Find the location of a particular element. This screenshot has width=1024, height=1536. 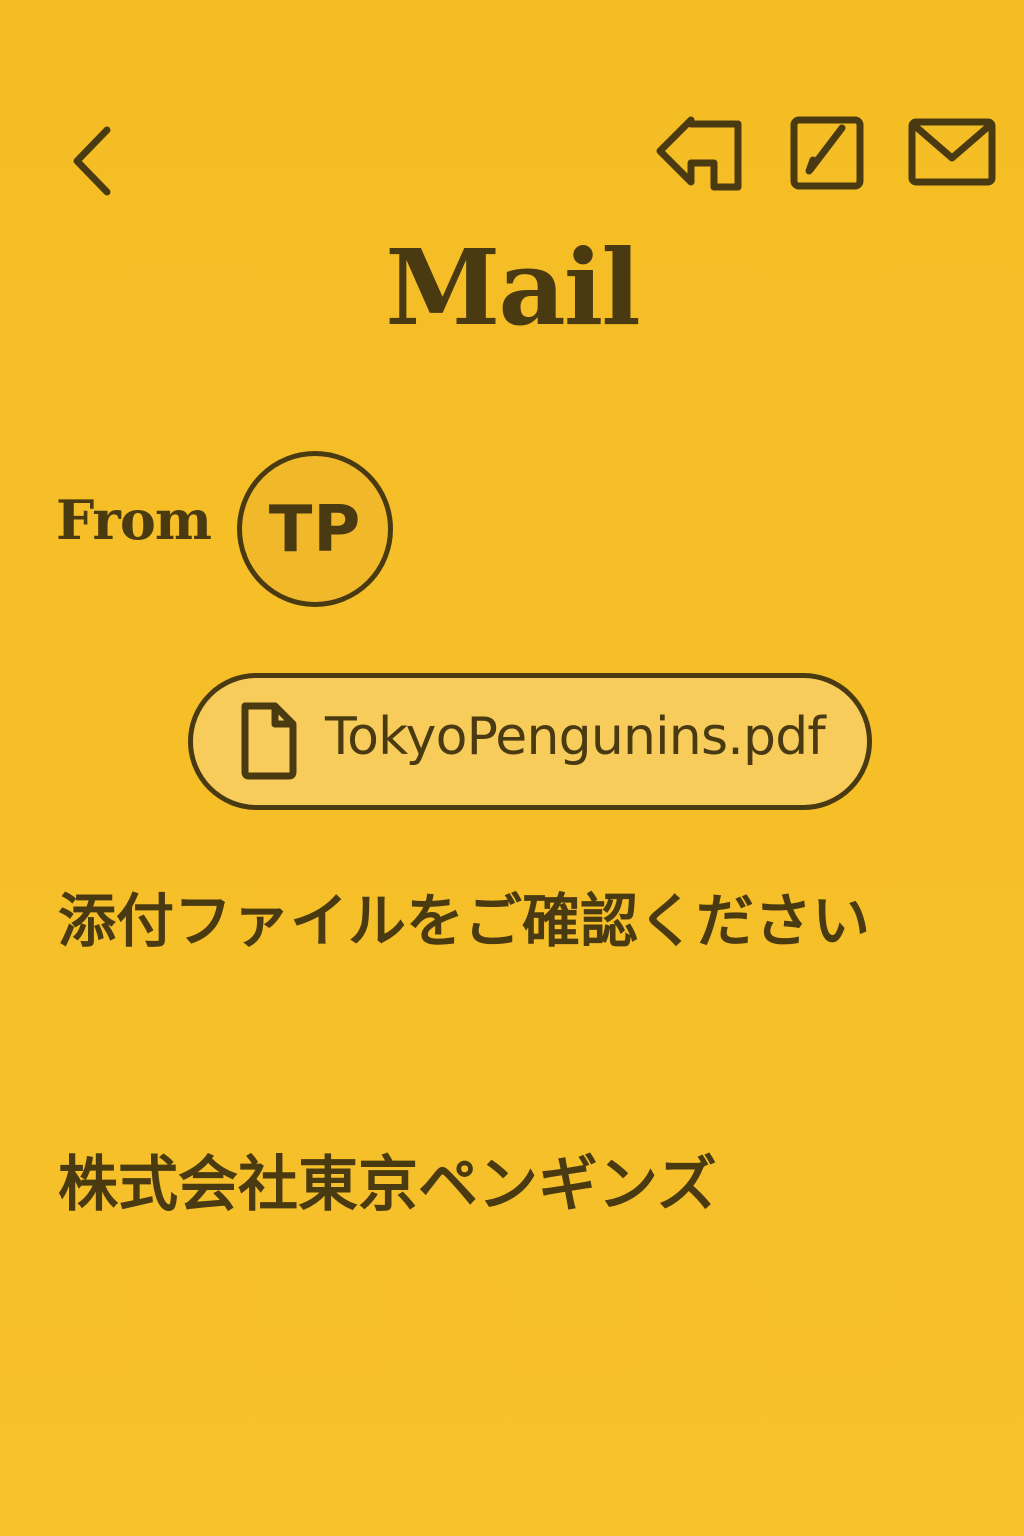

compose-button is located at coordinates (828, 153).